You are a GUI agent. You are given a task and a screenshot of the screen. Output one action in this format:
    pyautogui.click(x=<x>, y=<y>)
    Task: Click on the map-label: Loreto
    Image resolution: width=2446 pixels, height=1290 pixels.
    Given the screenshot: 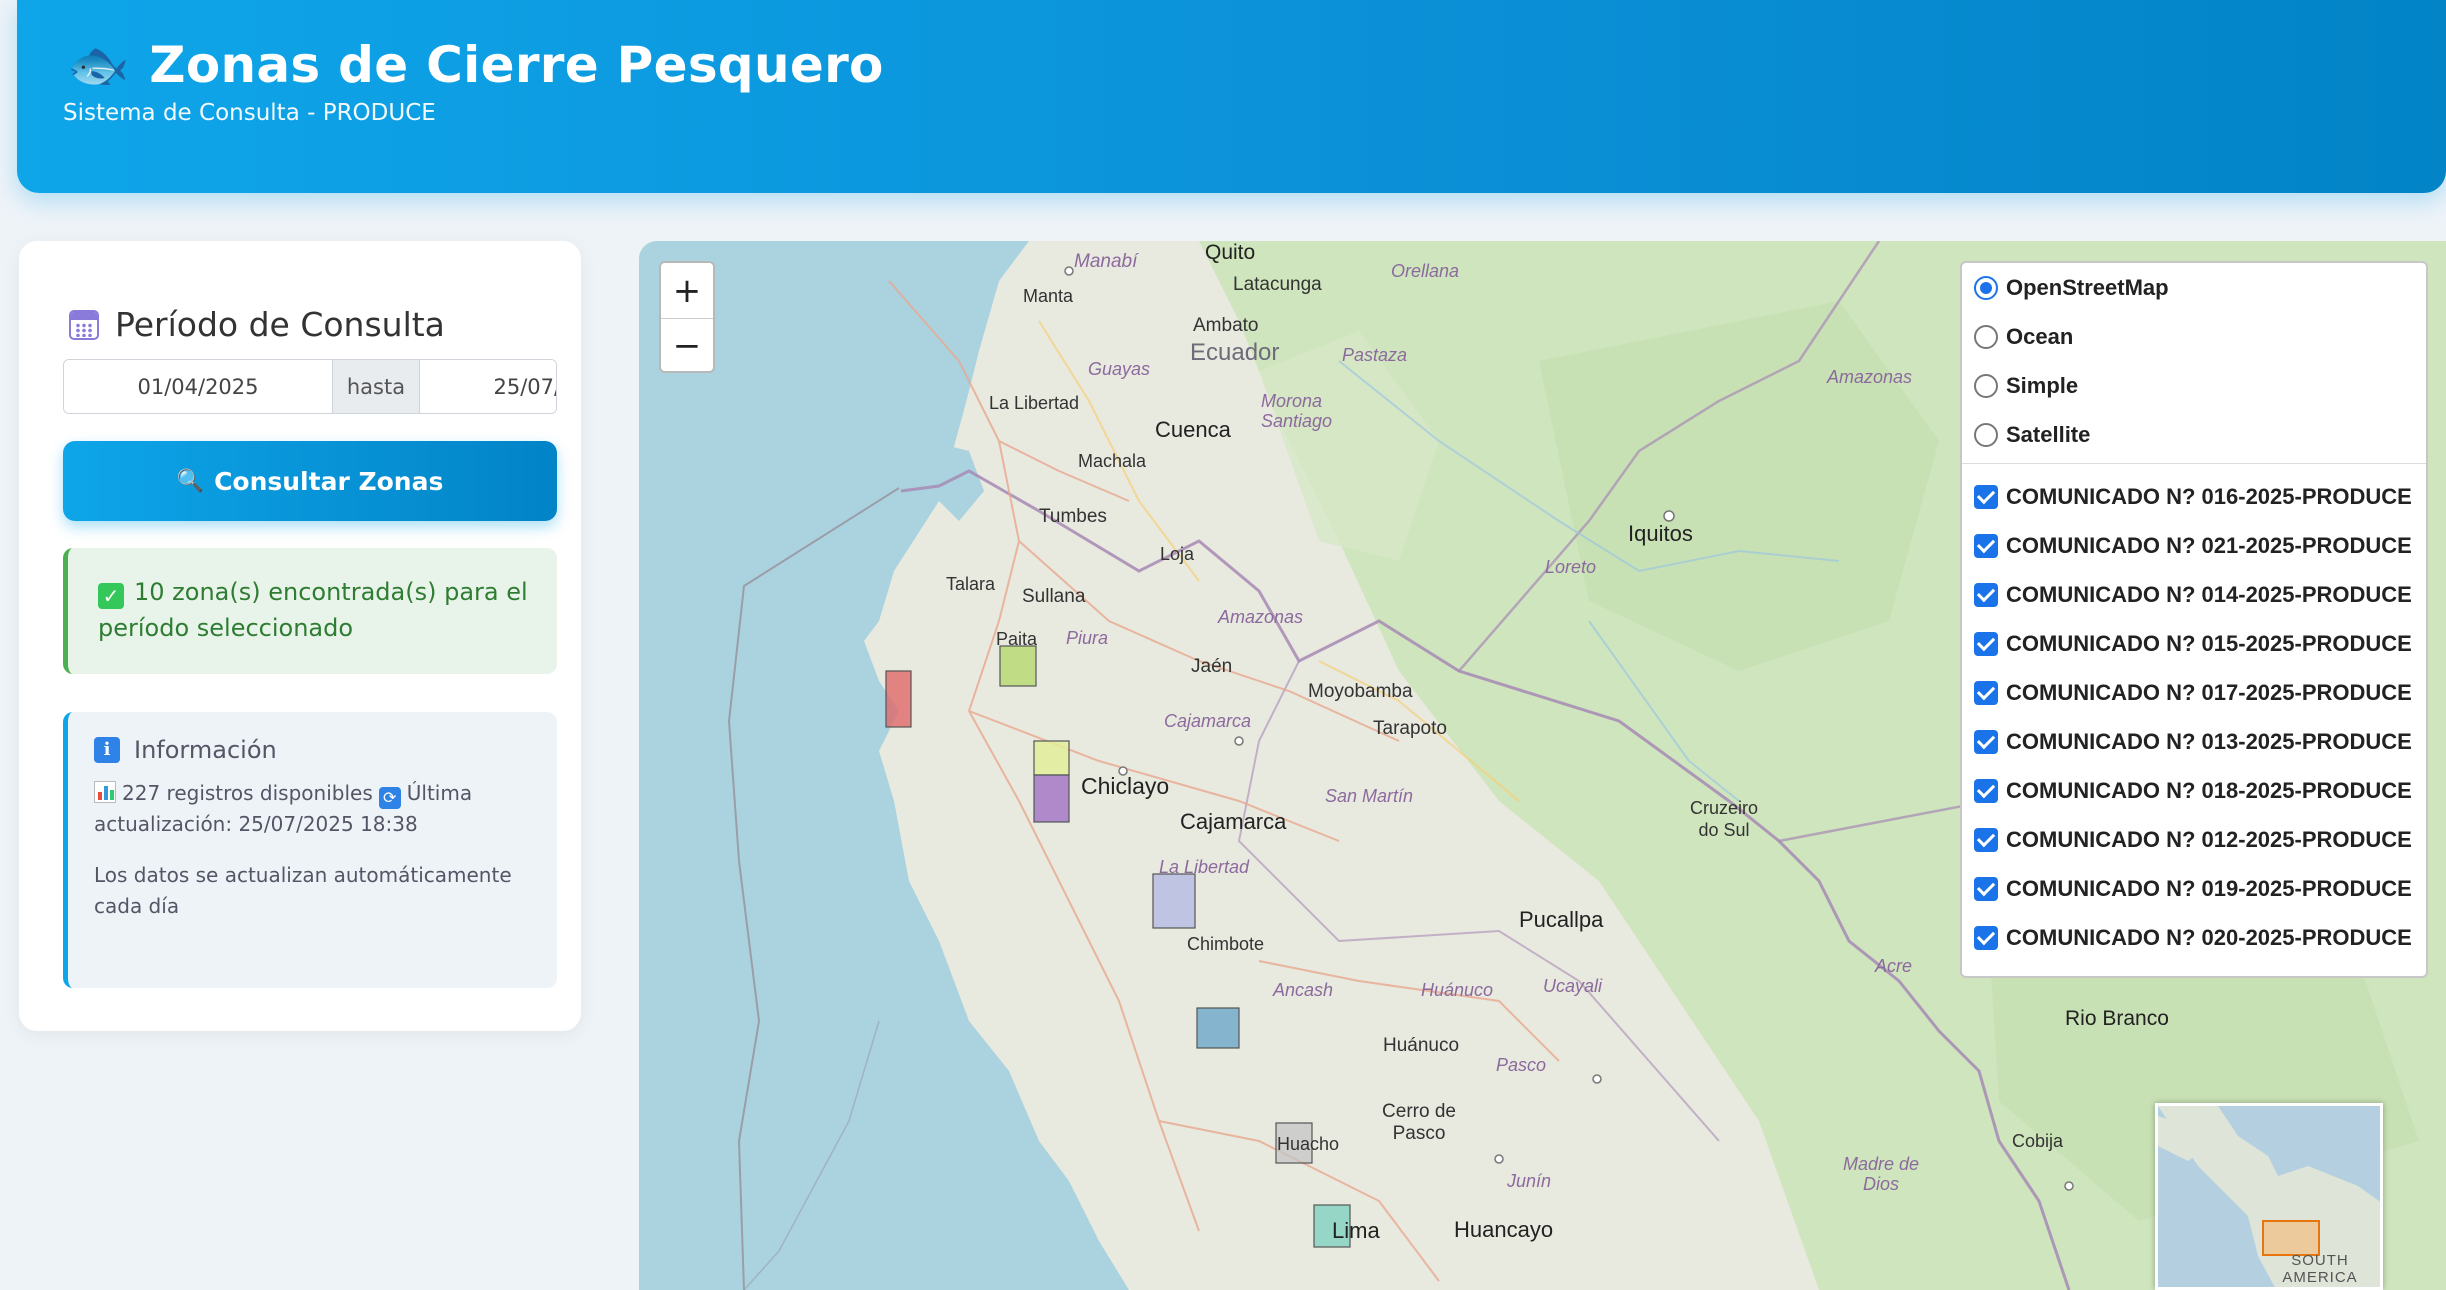 What is the action you would take?
    pyautogui.click(x=1571, y=567)
    